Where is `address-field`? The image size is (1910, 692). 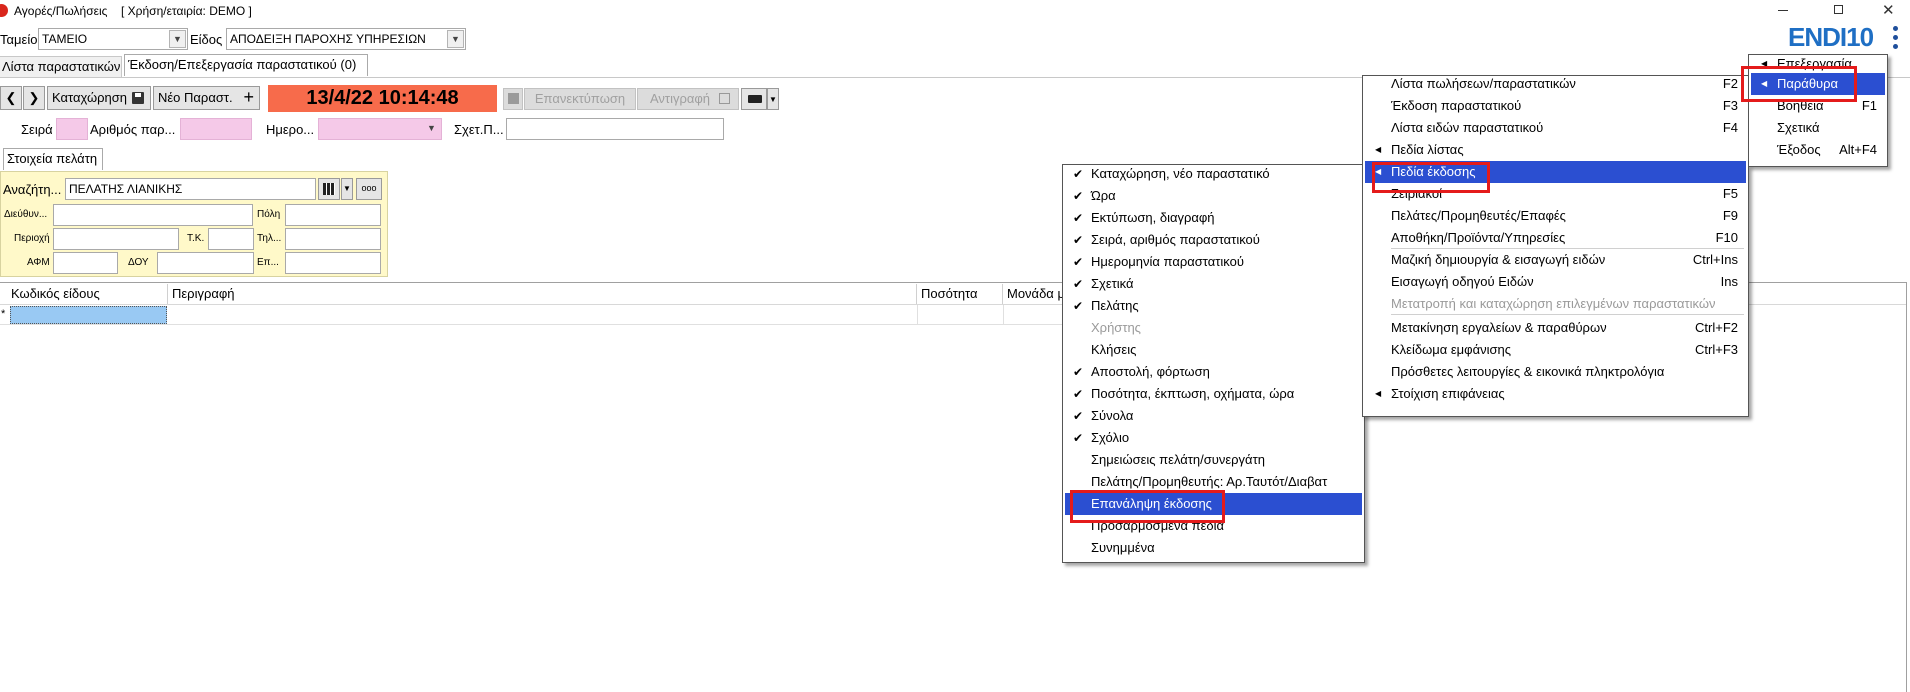 address-field is located at coordinates (153, 215).